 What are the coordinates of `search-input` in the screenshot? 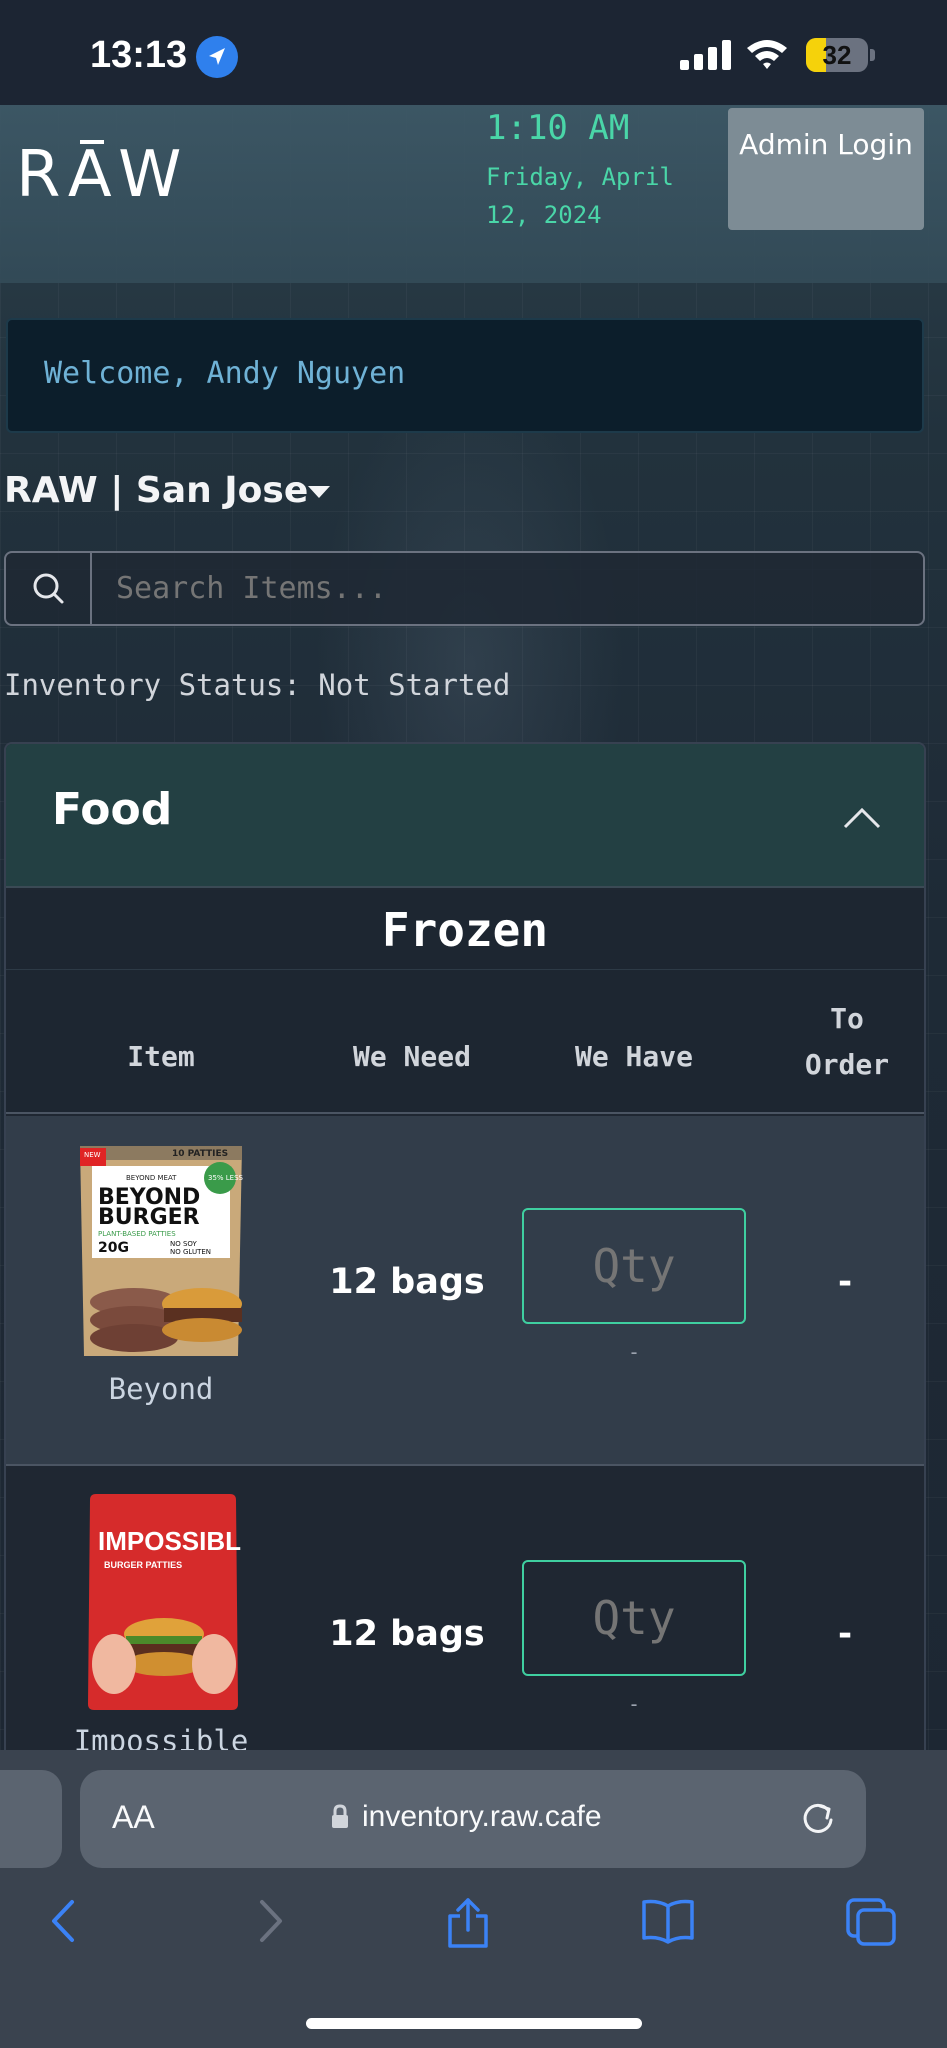 It's located at (506, 588).